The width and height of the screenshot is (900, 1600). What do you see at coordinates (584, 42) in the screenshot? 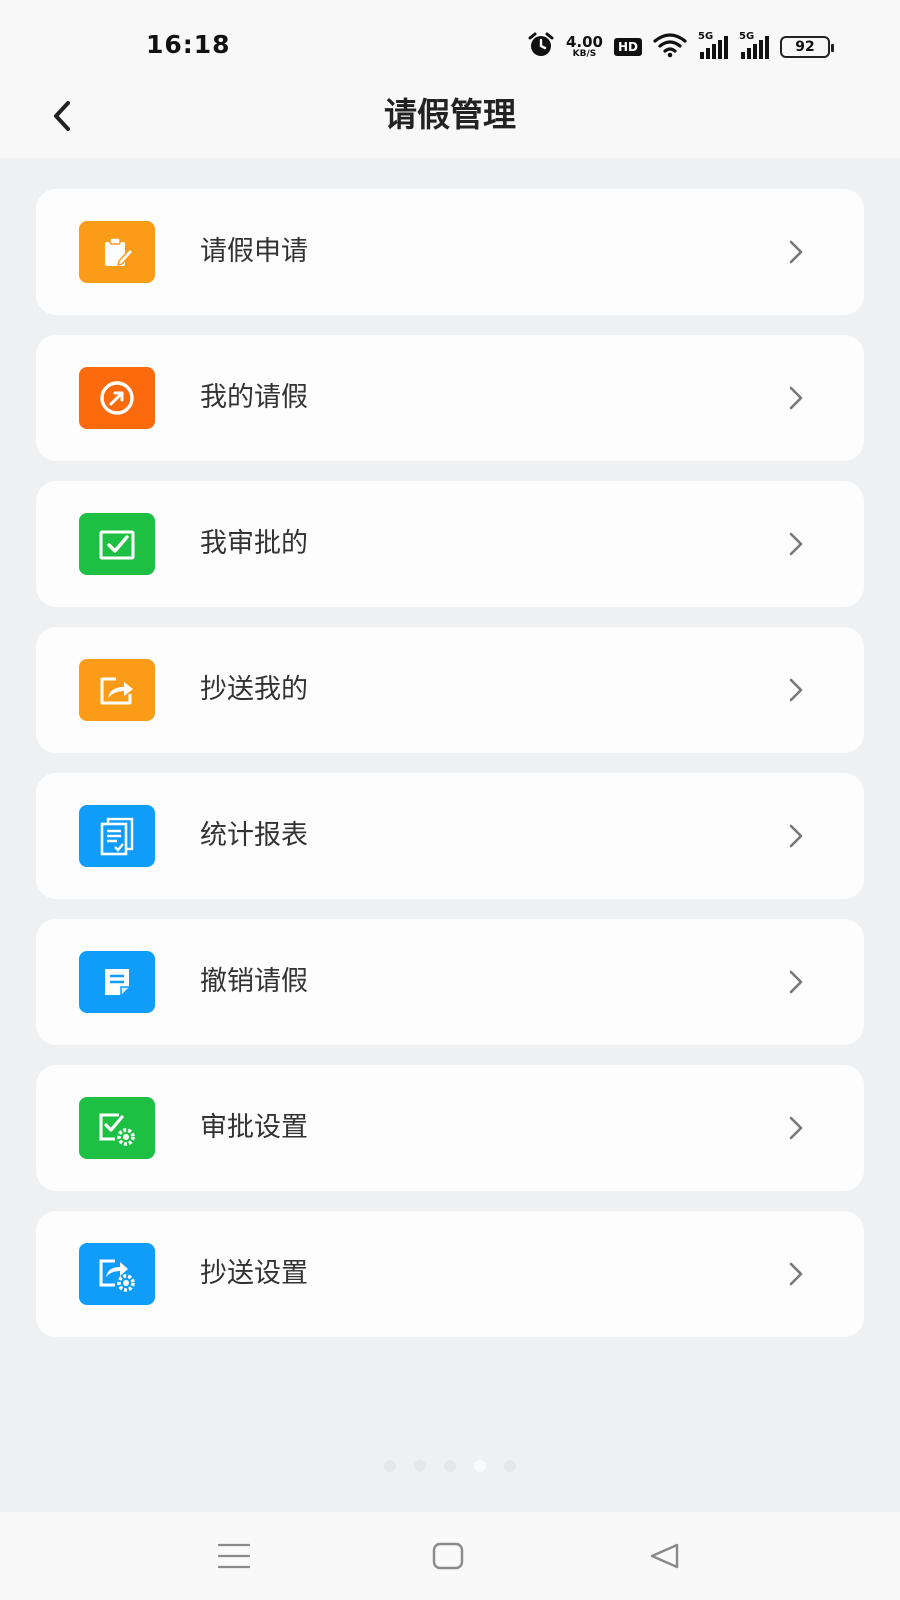
I see `network-speed-value: 4.00` at bounding box center [584, 42].